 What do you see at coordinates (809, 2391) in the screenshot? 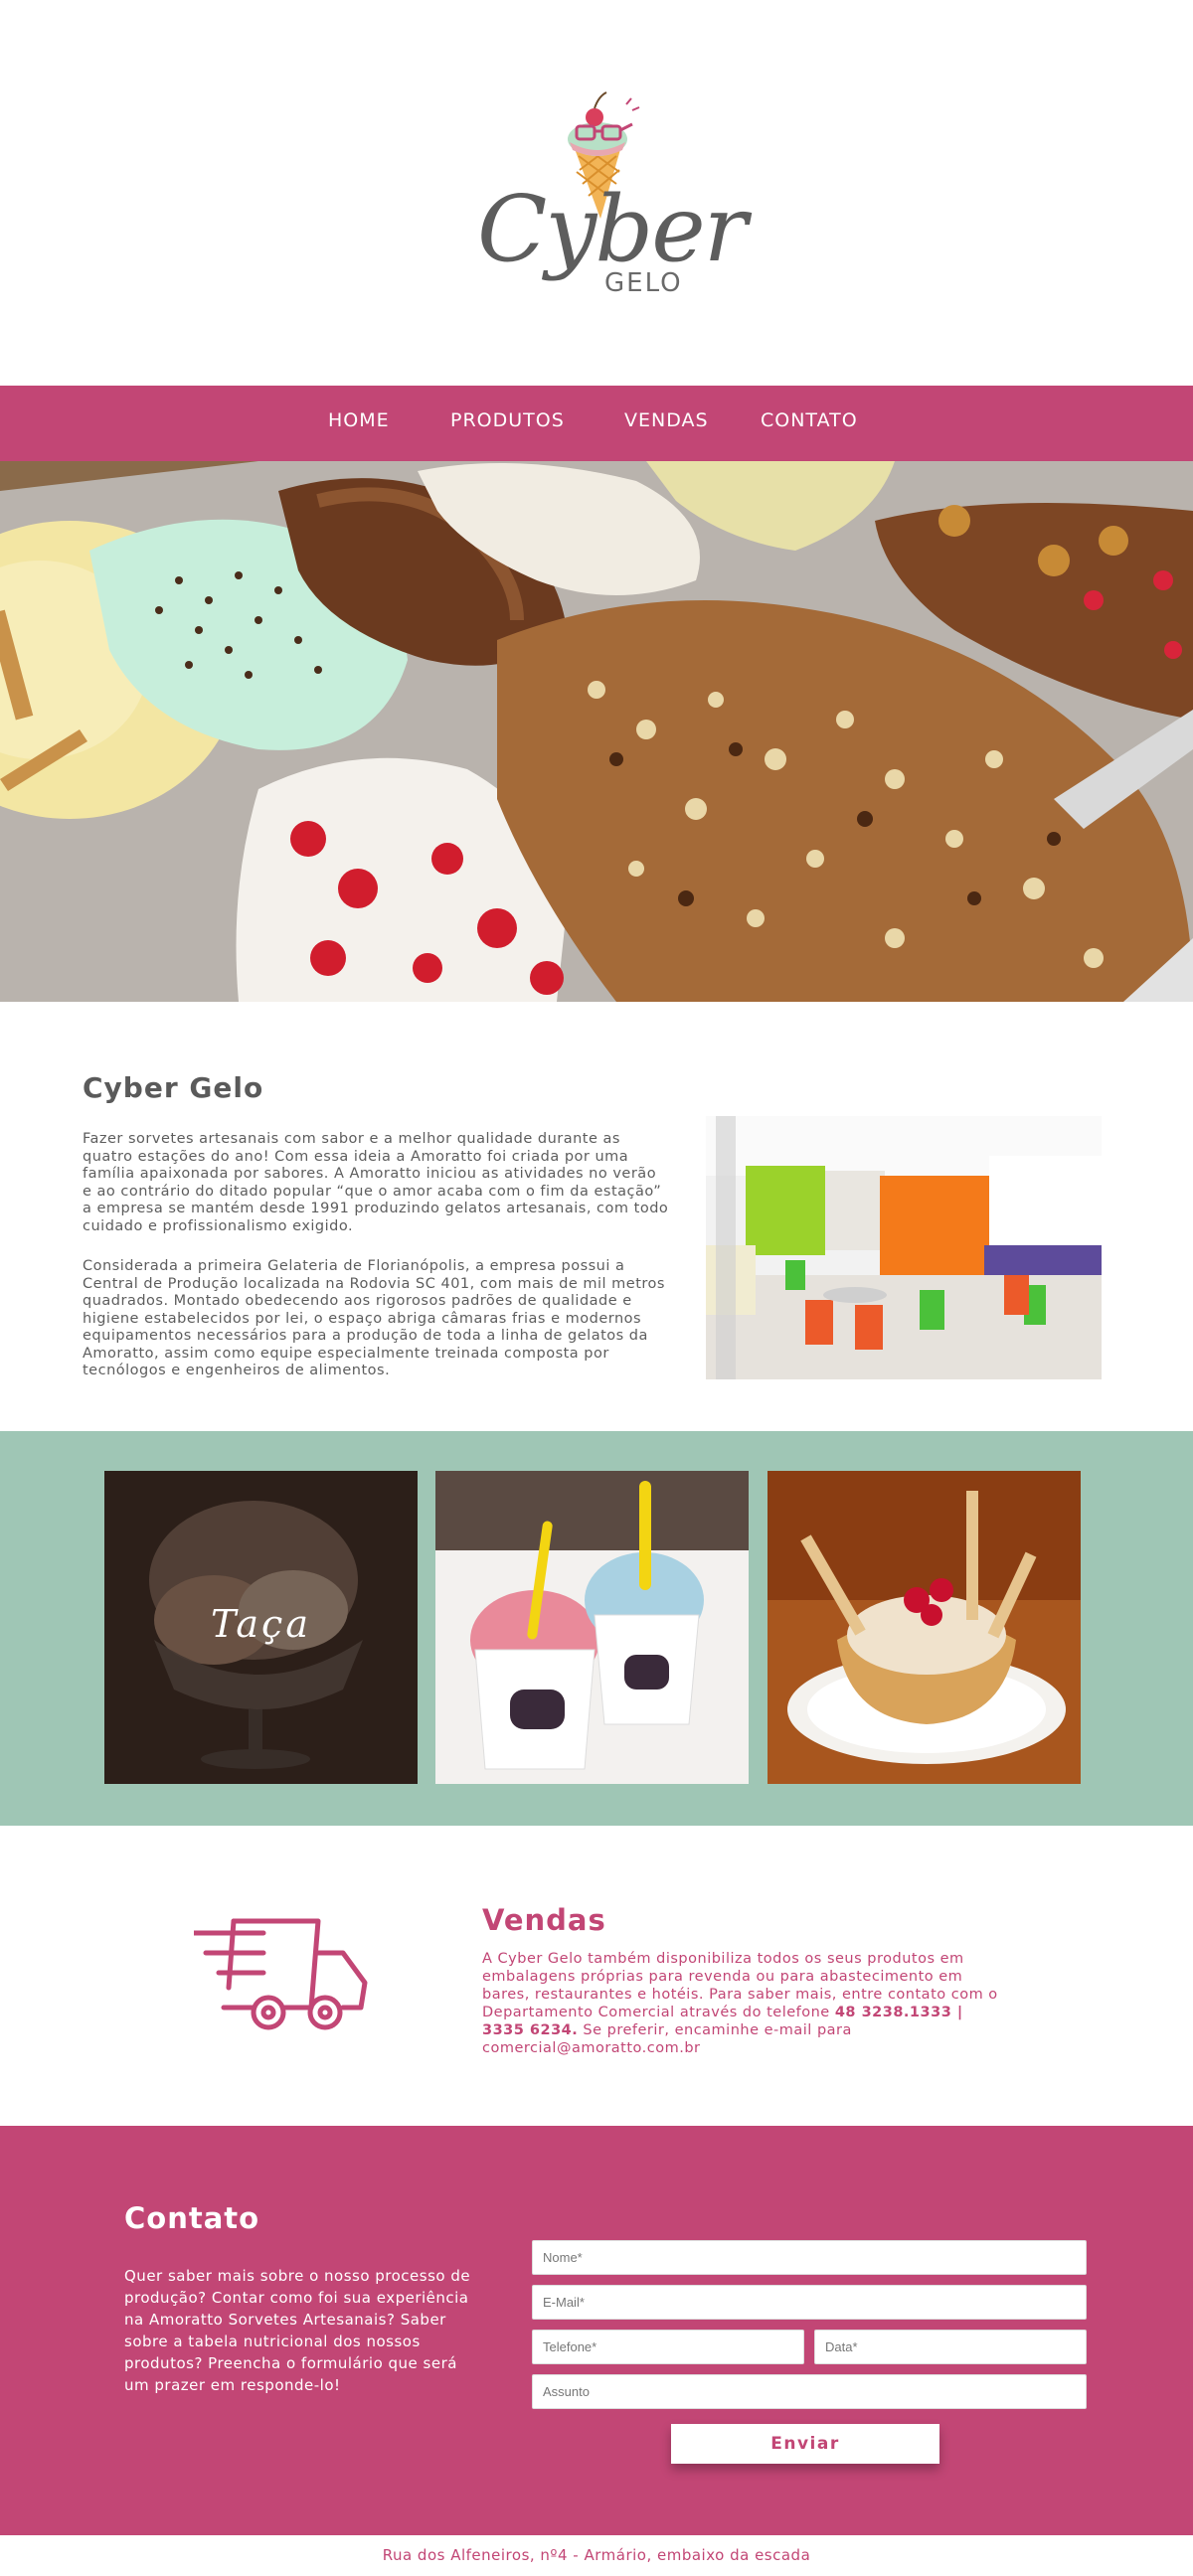
I see `assunto-field` at bounding box center [809, 2391].